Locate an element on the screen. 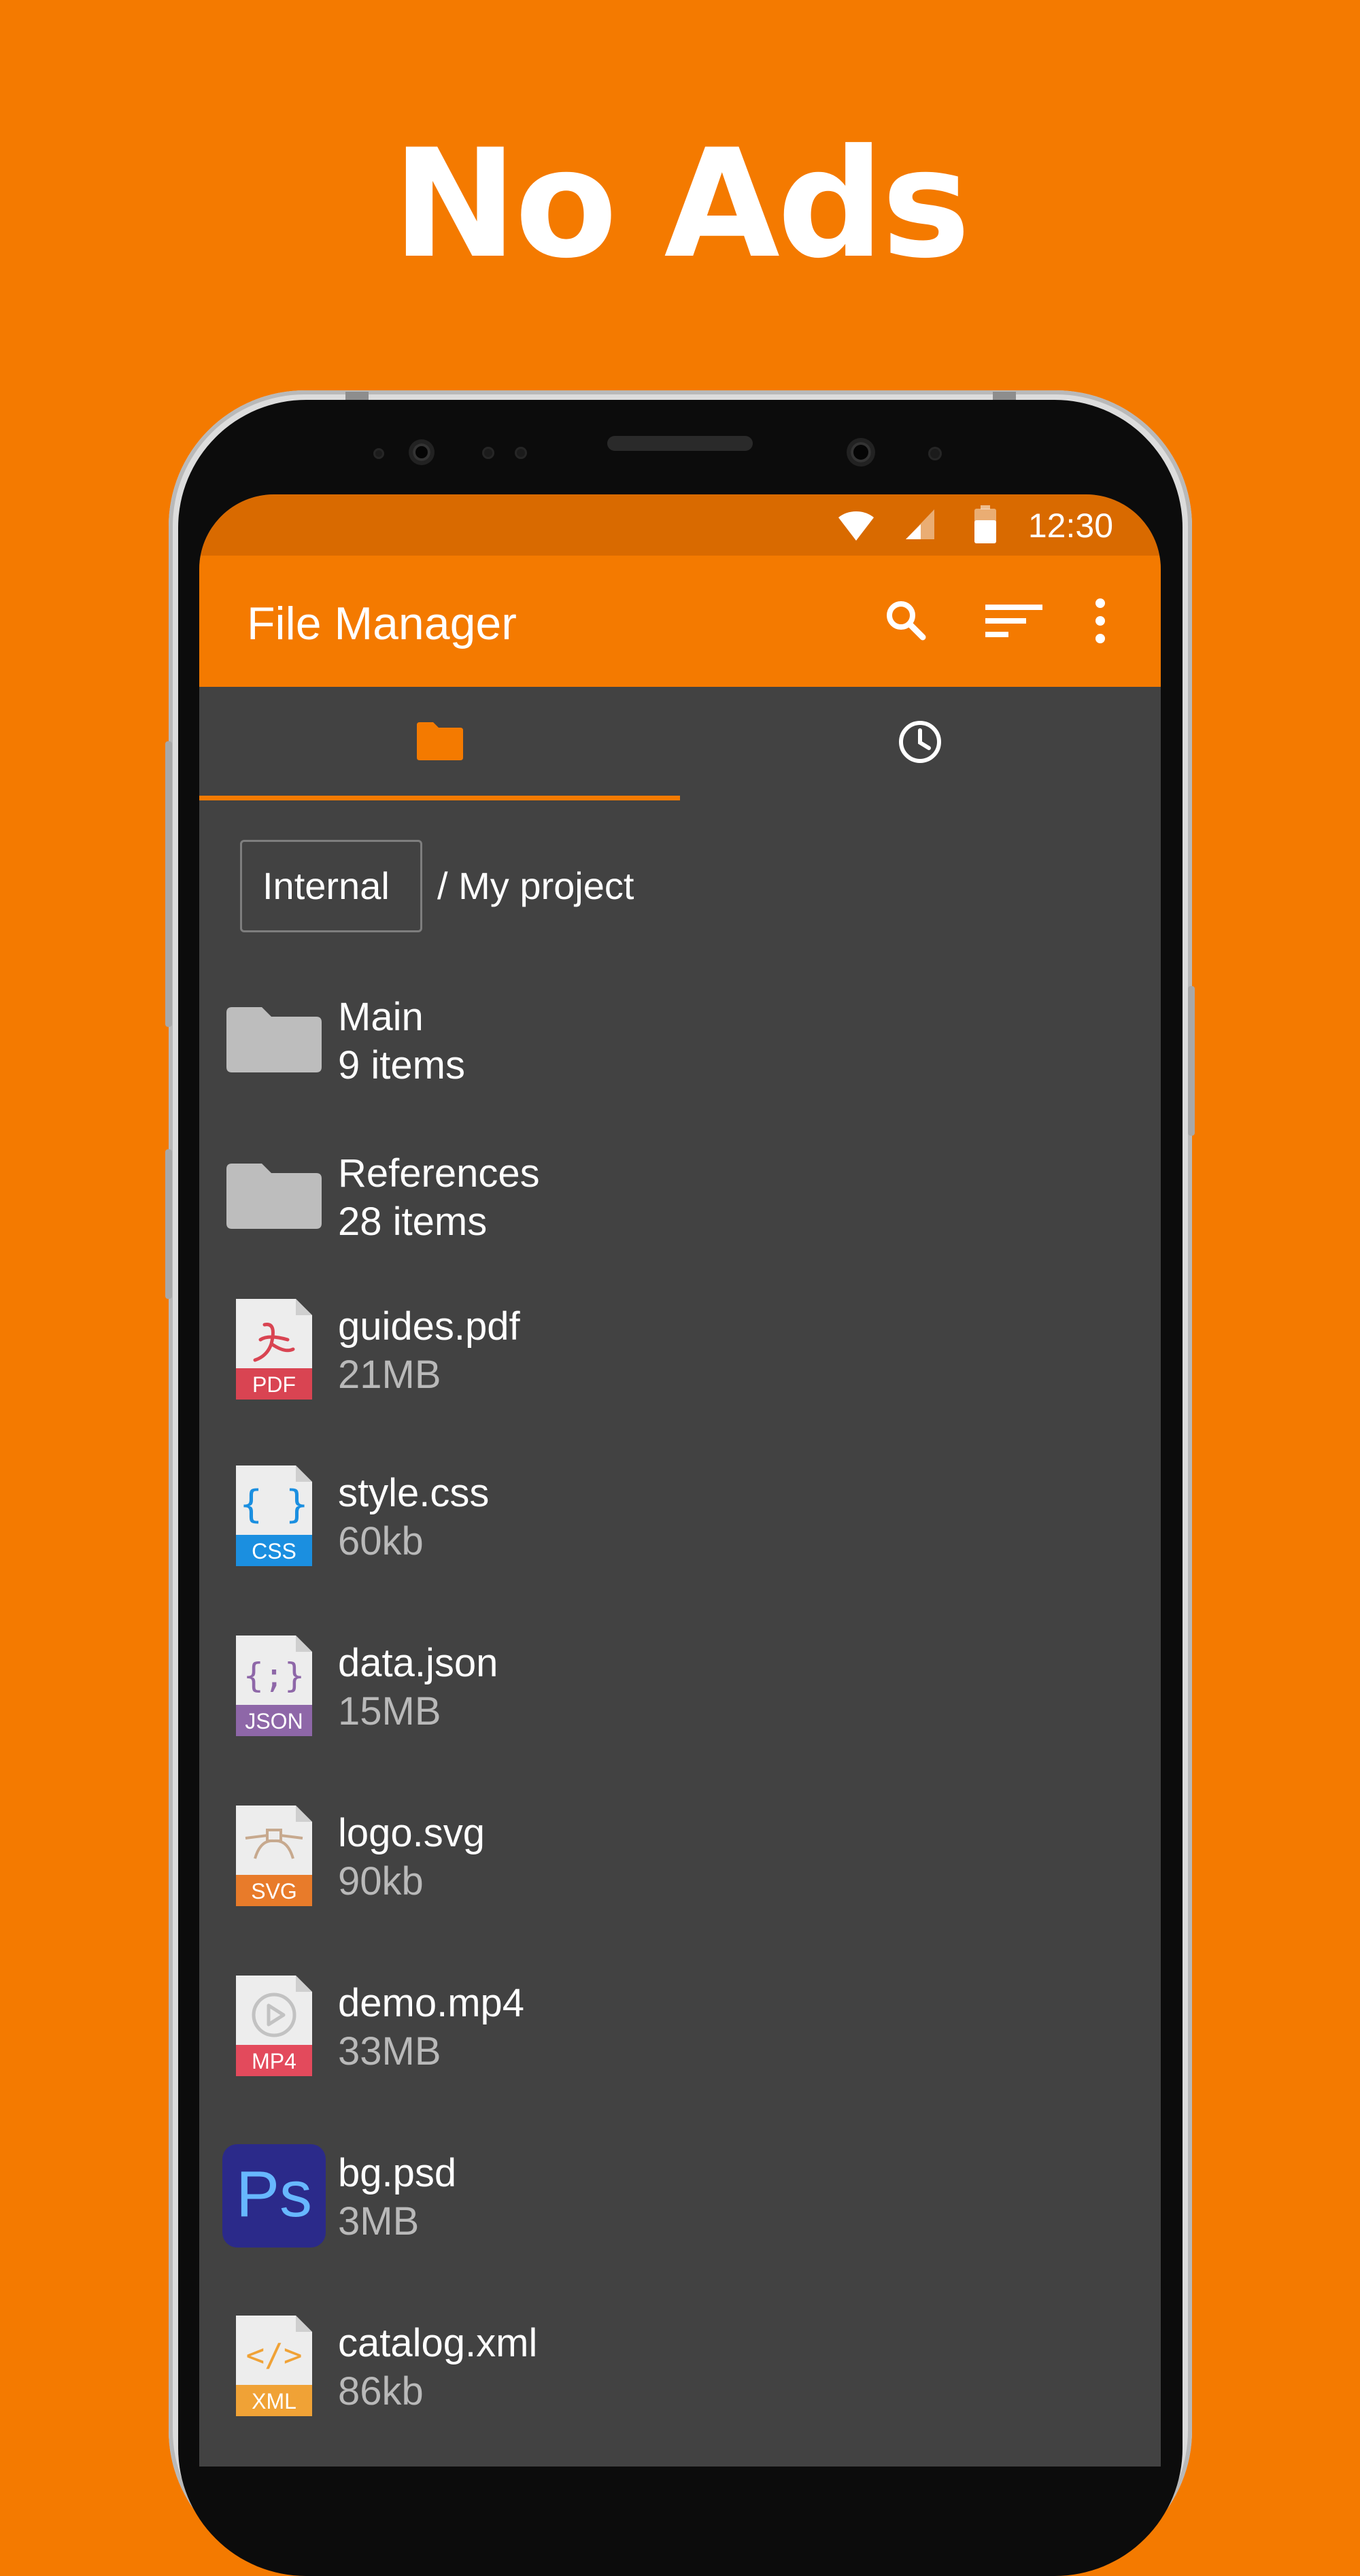  file-list-item: SVG logo.svg 90kb is located at coordinates (680, 1861).